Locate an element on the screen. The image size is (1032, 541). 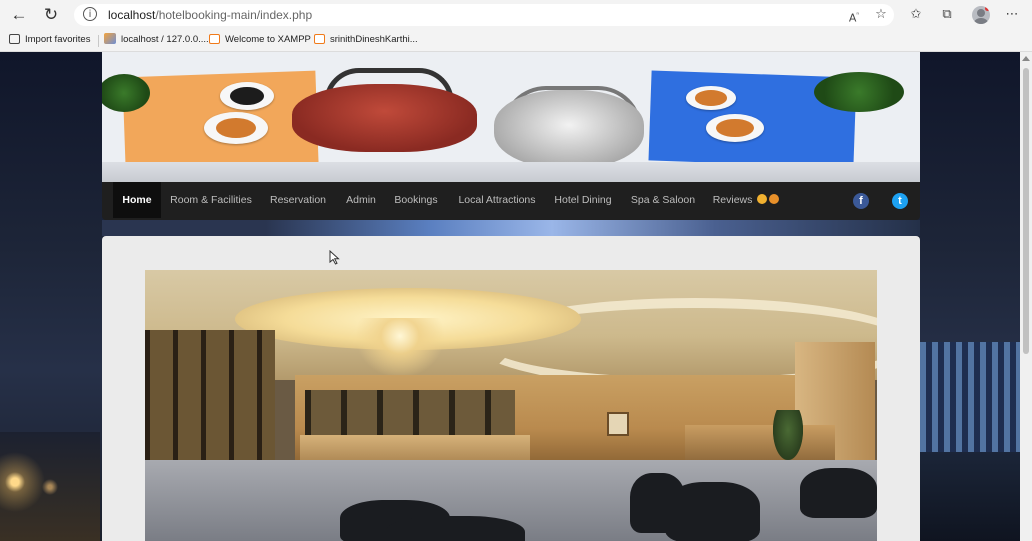
nav-home: Home is located at coordinates (137, 200).